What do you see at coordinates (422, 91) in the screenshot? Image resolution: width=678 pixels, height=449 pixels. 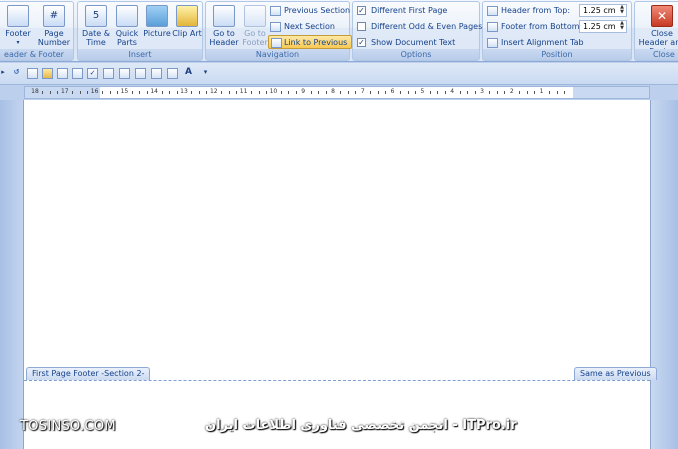 I see `ruler-number: 5` at bounding box center [422, 91].